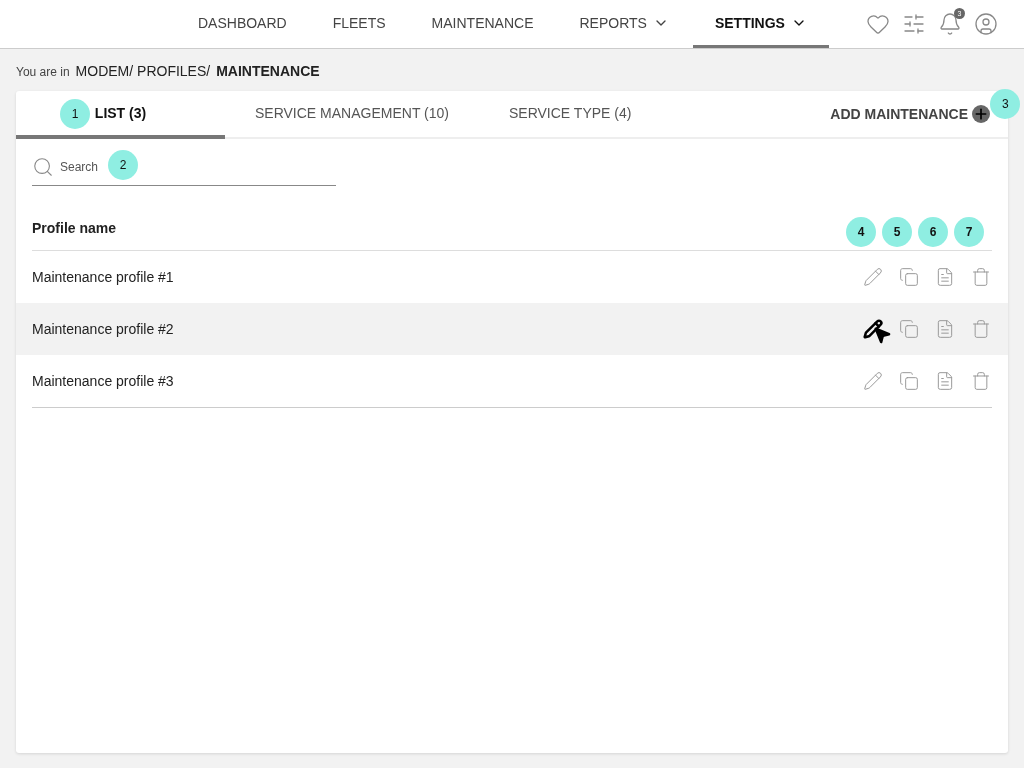 Image resolution: width=1024 pixels, height=768 pixels. I want to click on table-row: Maintenance profile #2, so click(512, 329).